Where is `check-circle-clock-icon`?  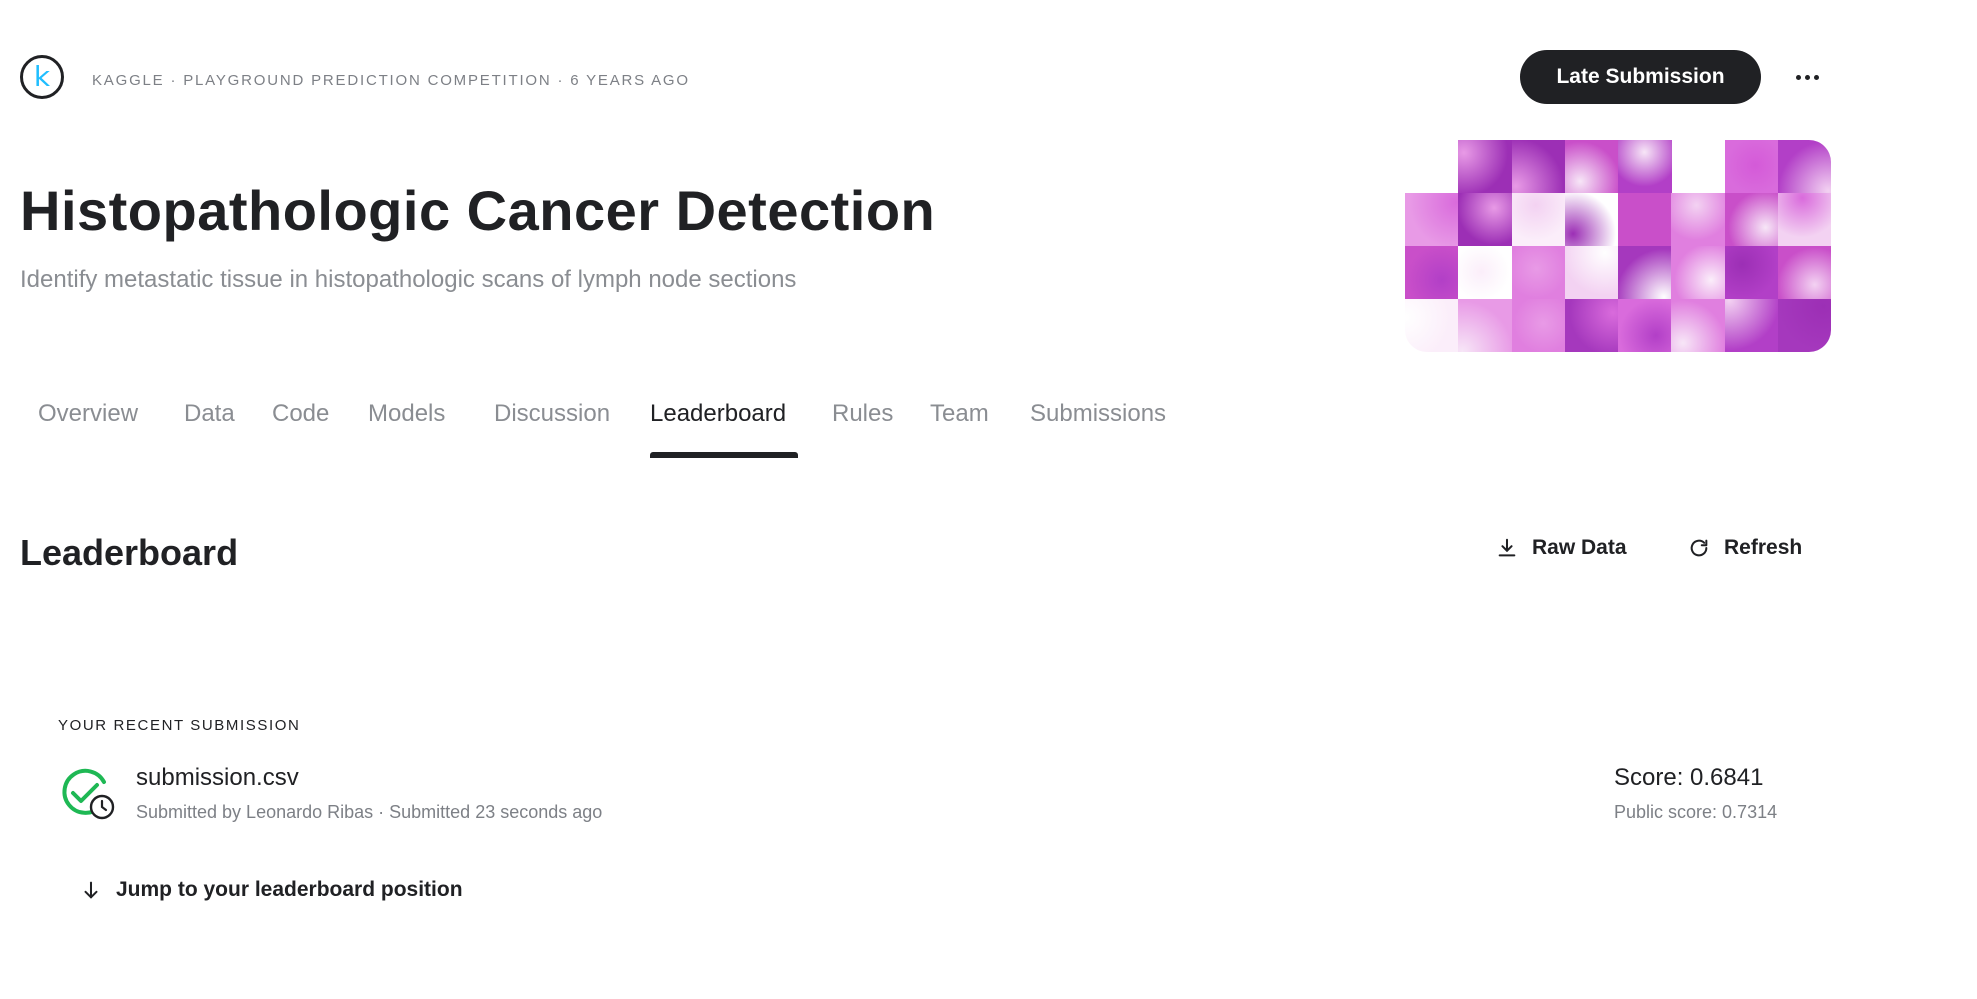 check-circle-clock-icon is located at coordinates (88, 794).